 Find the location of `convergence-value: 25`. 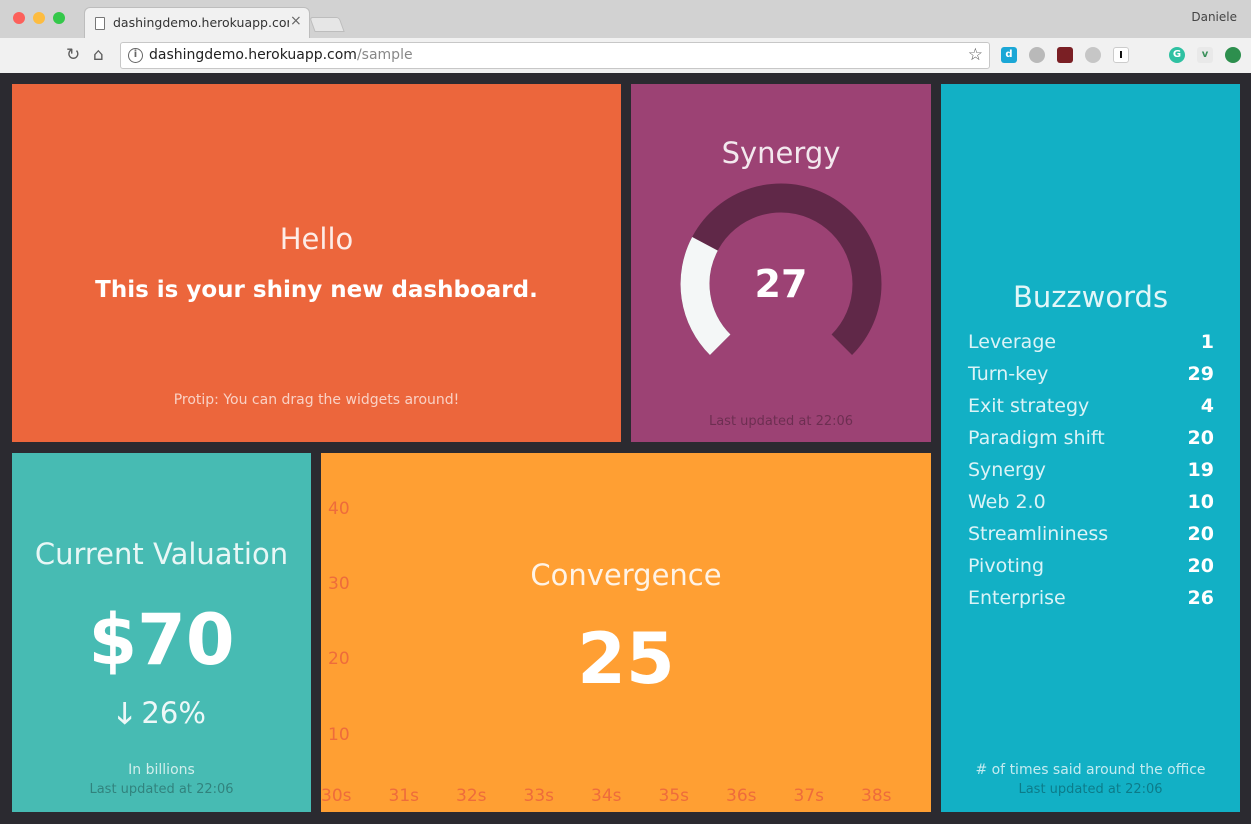

convergence-value: 25 is located at coordinates (626, 659).